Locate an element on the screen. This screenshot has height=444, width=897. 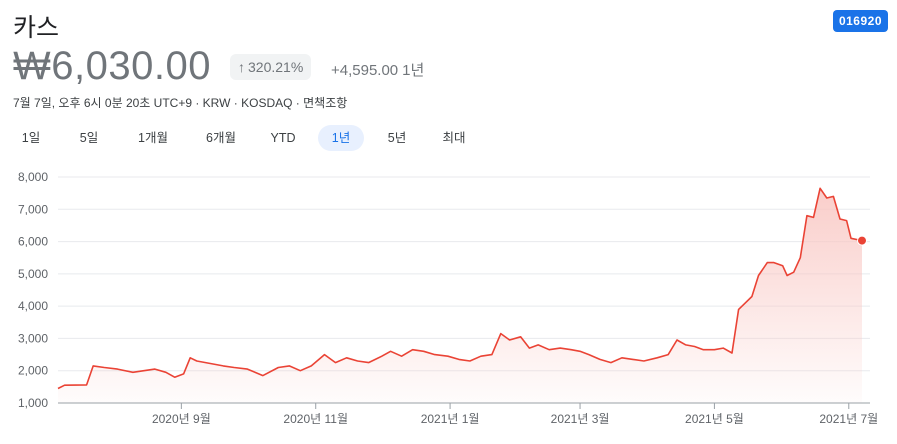
stock-name: 카스 is located at coordinates (36, 28).